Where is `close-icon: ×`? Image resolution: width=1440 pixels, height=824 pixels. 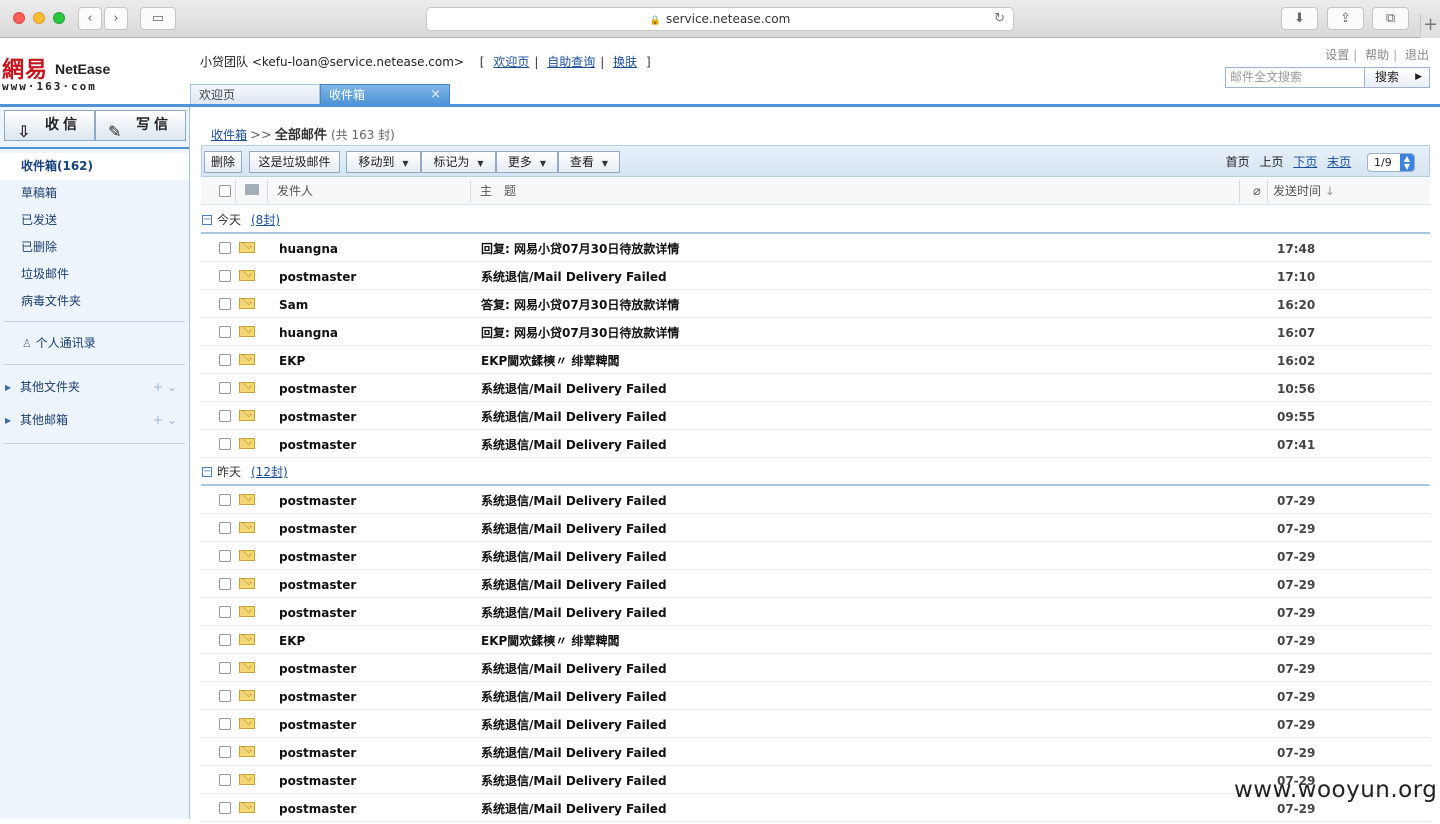 close-icon: × is located at coordinates (435, 95).